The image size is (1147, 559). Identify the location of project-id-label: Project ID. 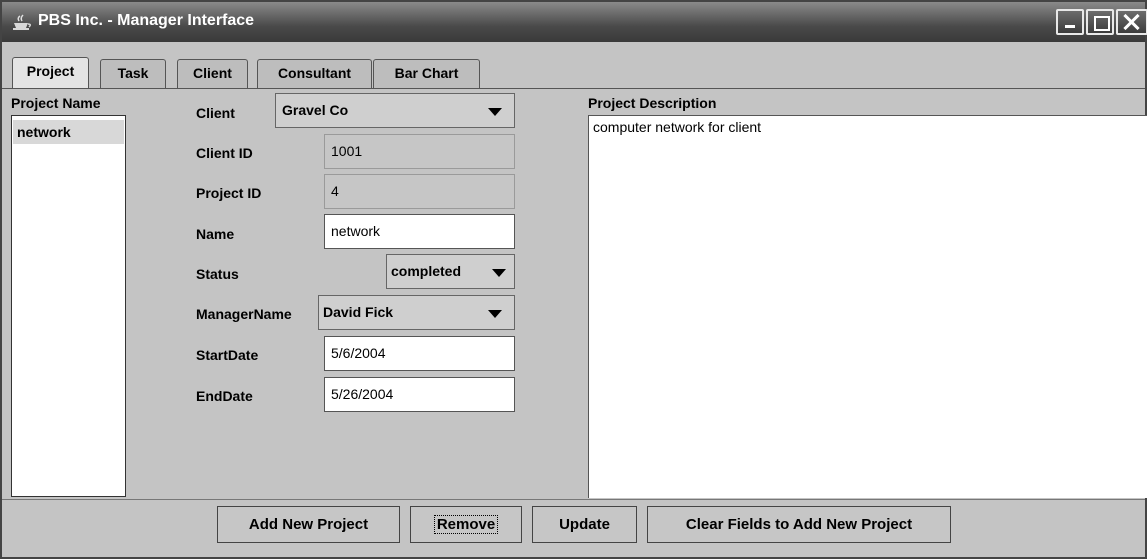
(229, 193).